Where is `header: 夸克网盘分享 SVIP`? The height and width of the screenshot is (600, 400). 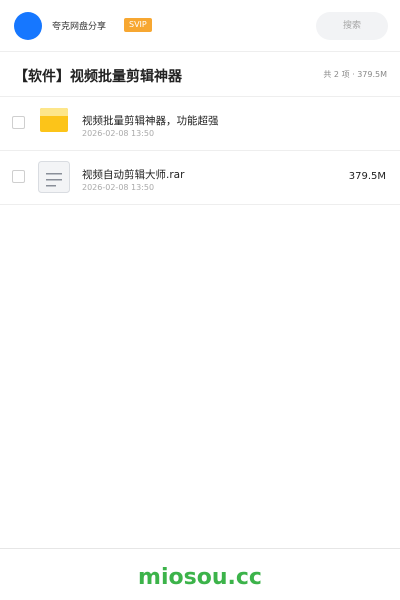
header: 夸克网盘分享 SVIP is located at coordinates (200, 26).